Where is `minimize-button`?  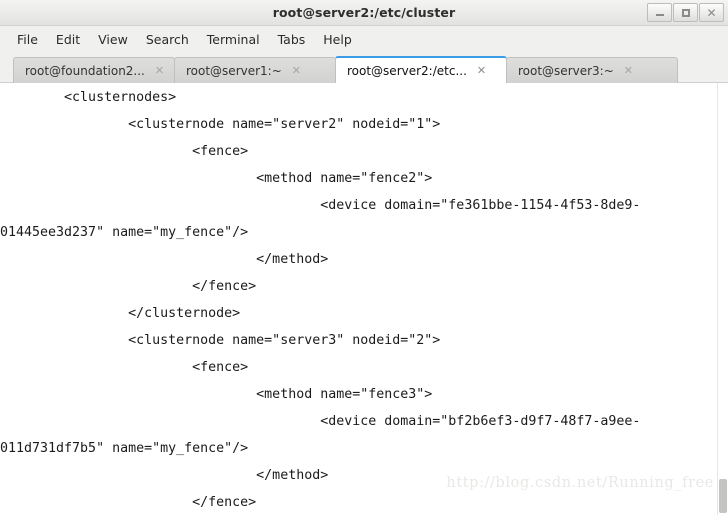 minimize-button is located at coordinates (659, 12).